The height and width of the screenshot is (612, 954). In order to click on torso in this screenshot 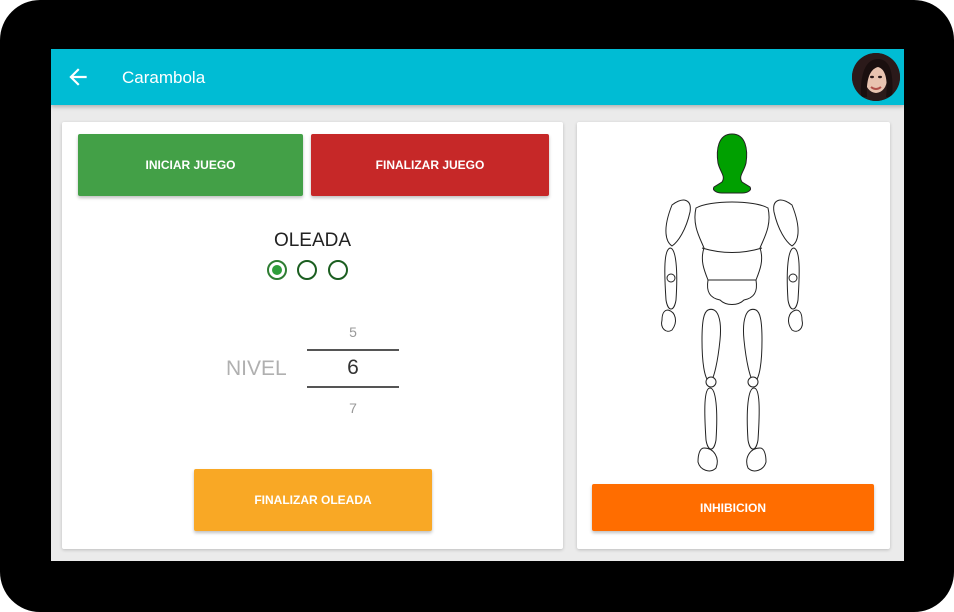, I will do `click(732, 241)`.